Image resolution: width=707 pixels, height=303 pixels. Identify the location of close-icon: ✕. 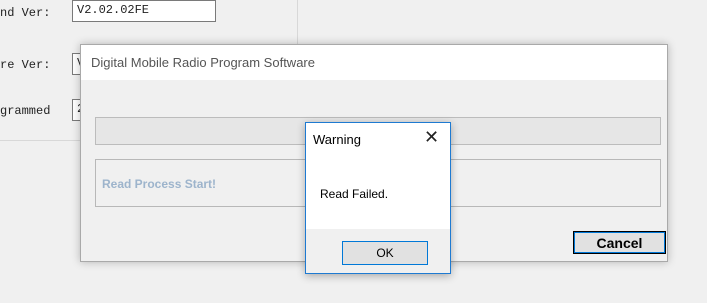
(431, 137).